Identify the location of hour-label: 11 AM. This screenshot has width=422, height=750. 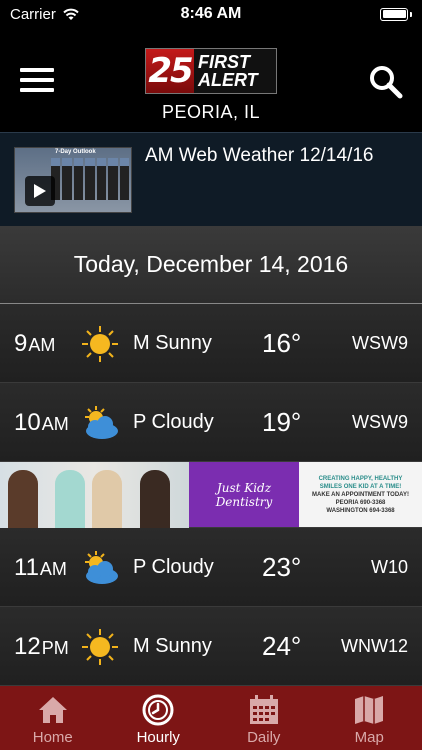
(40, 567).